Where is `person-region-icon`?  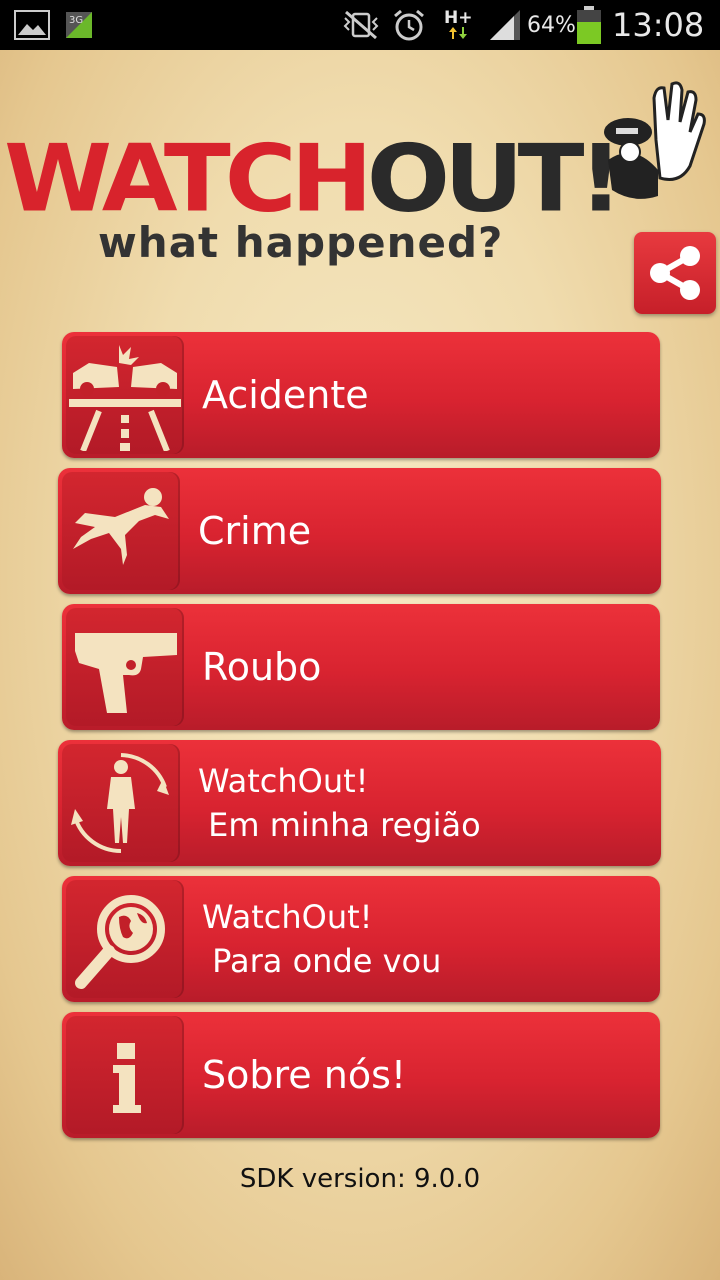
person-region-icon is located at coordinates (121, 803).